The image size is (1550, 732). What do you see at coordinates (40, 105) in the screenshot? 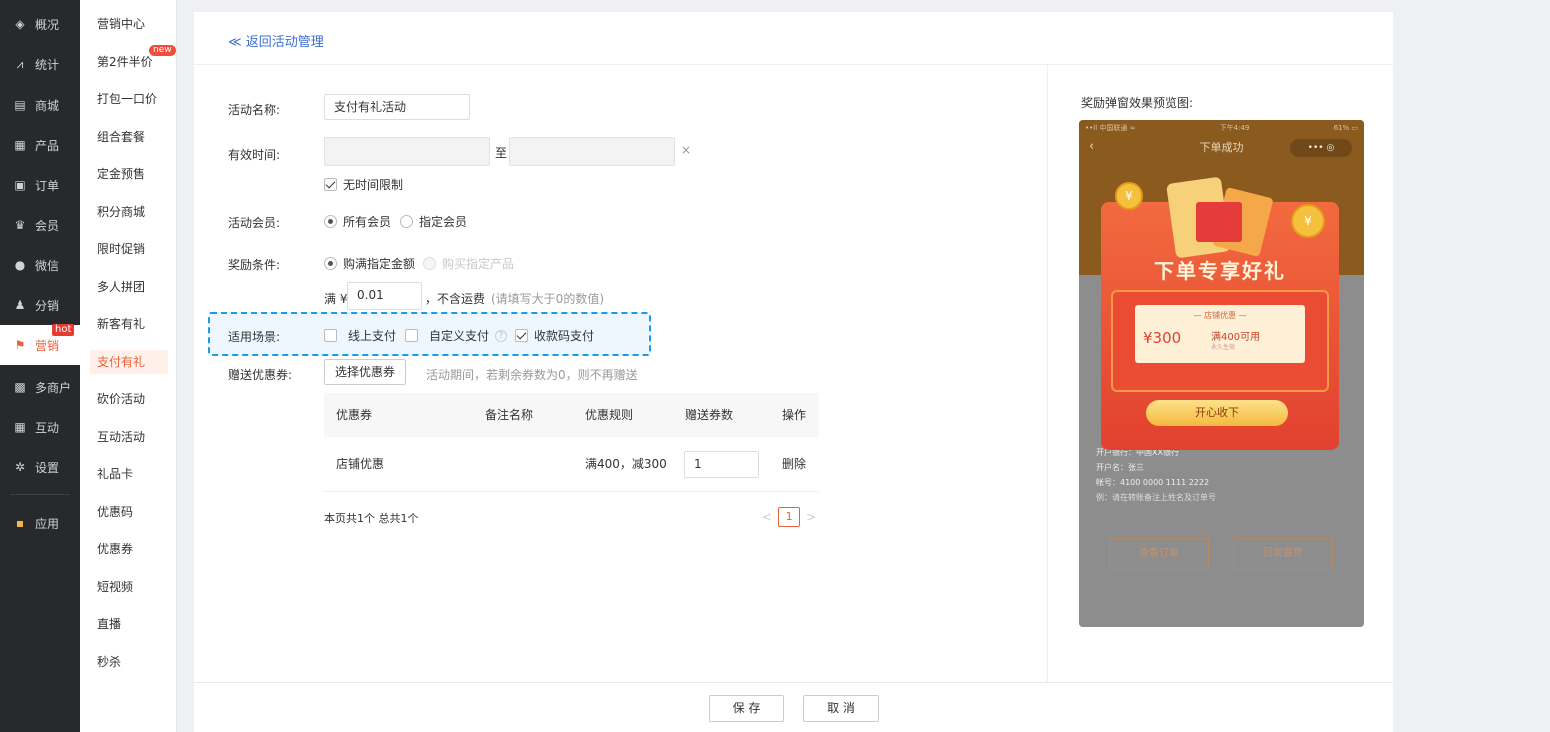
I see `nav-item-2: ▤ 商城` at bounding box center [40, 105].